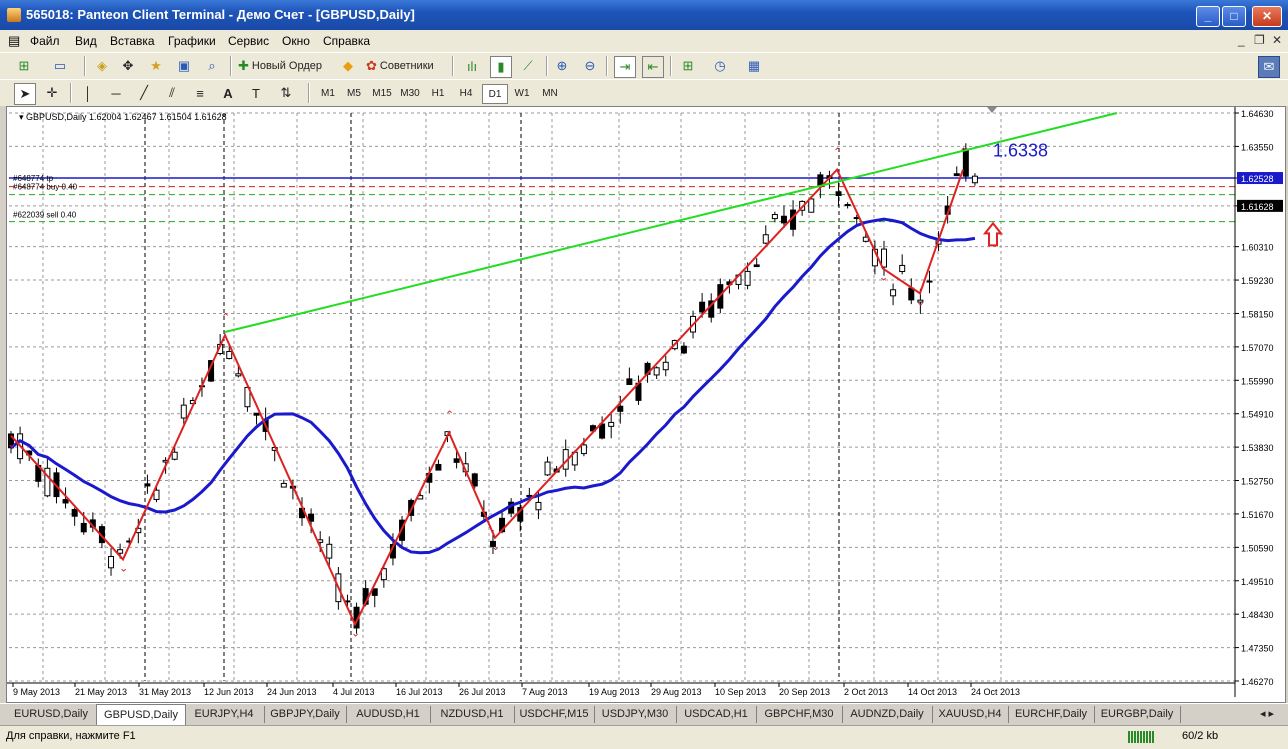  I want to click on date-tick-label: 19 Aug 2013, so click(614, 692).